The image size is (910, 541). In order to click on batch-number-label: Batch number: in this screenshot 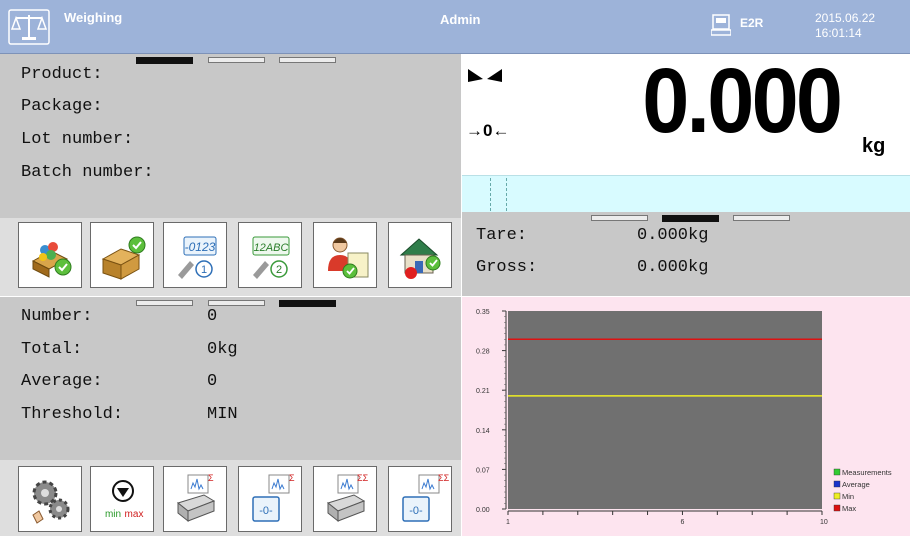, I will do `click(87, 172)`.